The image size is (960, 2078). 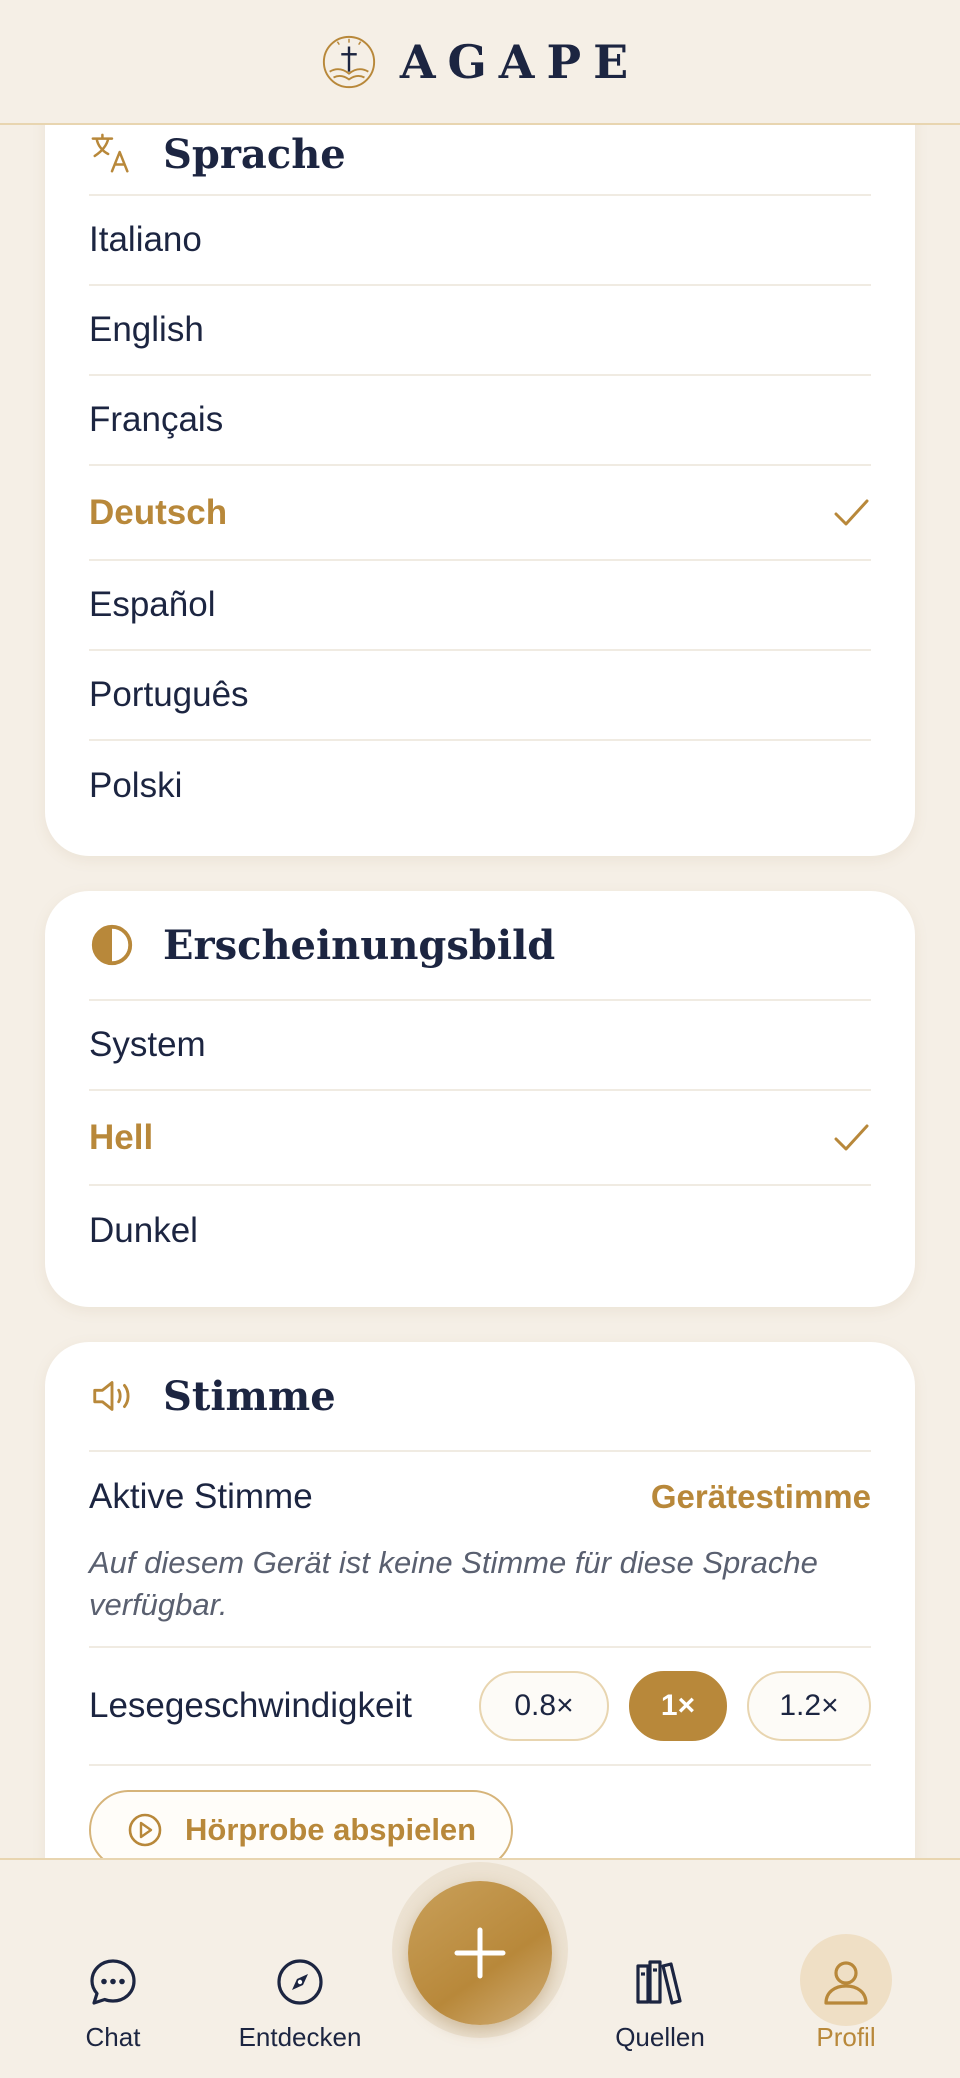 What do you see at coordinates (520, 61) in the screenshot?
I see `app-title: AGAPE` at bounding box center [520, 61].